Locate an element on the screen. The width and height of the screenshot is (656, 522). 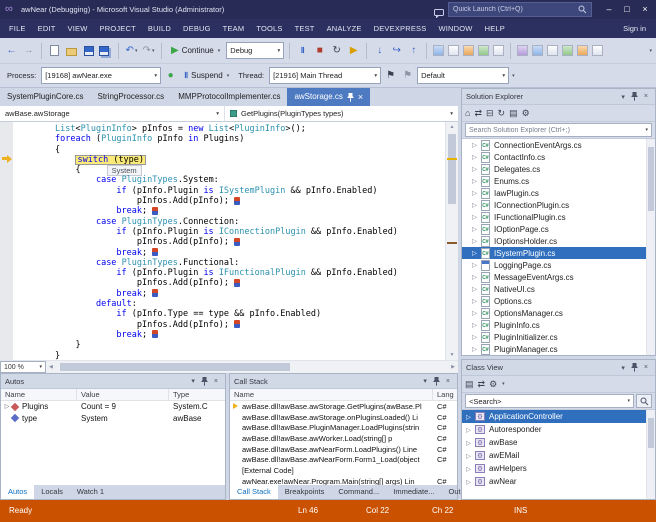
doc-tab: StringProcessor.cs is located at coordinates (130, 97).